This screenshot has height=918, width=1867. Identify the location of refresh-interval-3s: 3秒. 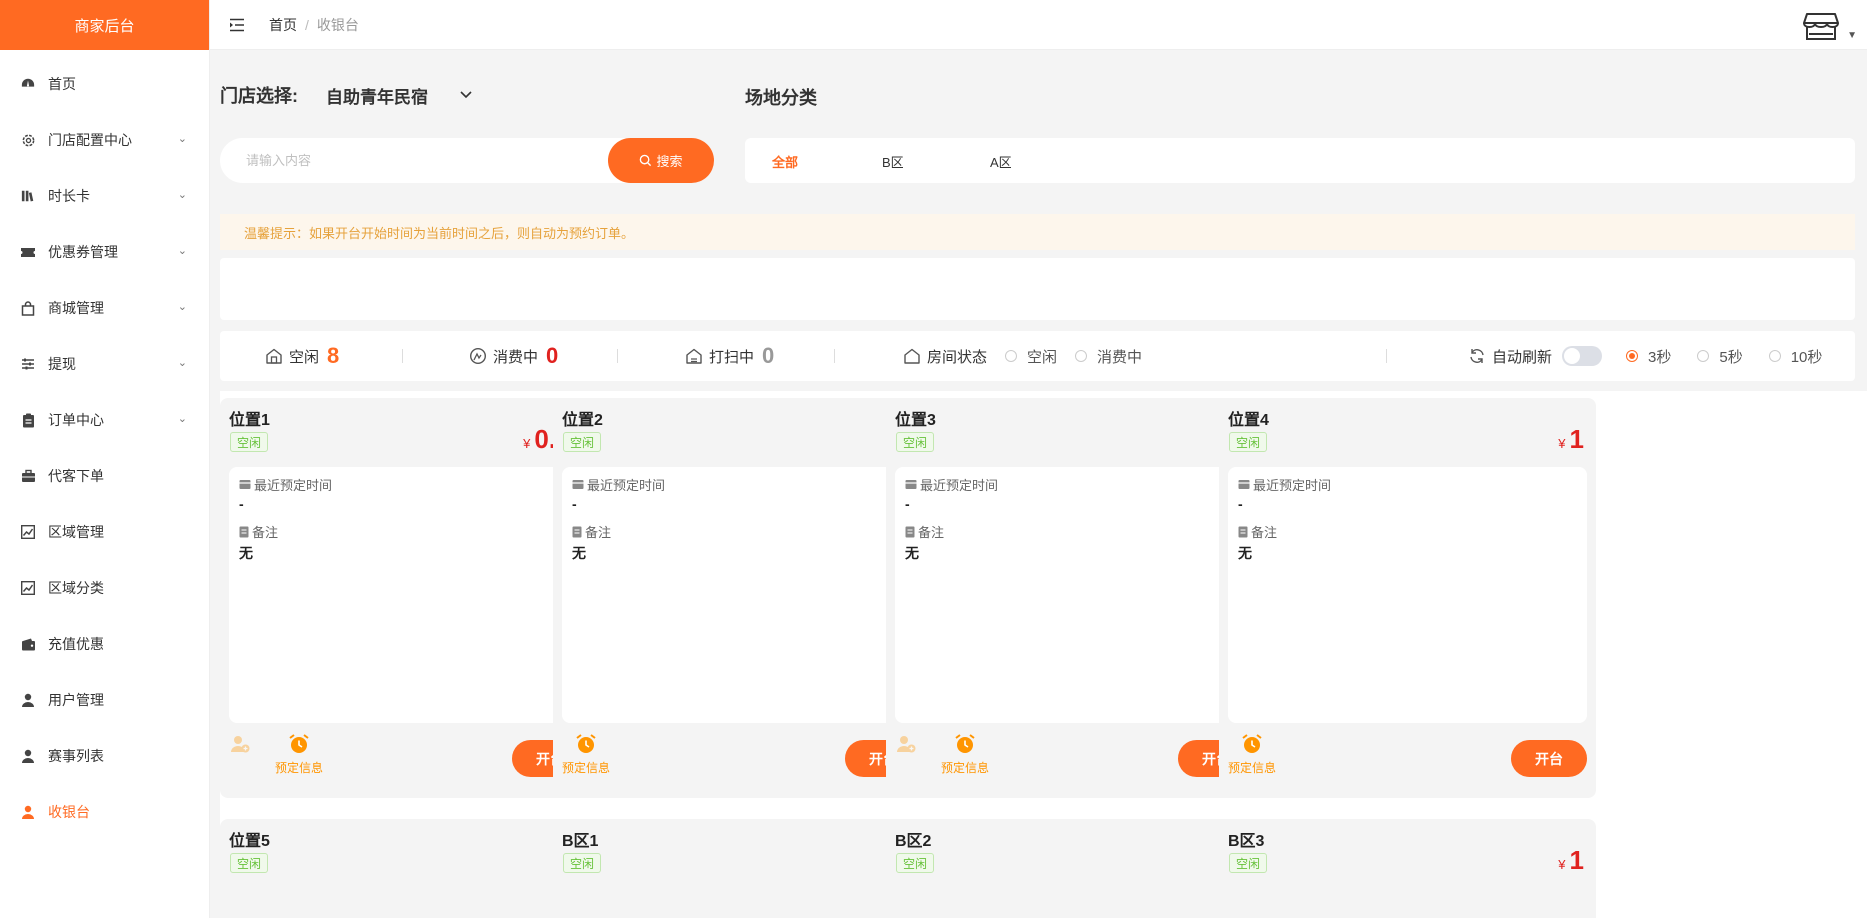
(1648, 356).